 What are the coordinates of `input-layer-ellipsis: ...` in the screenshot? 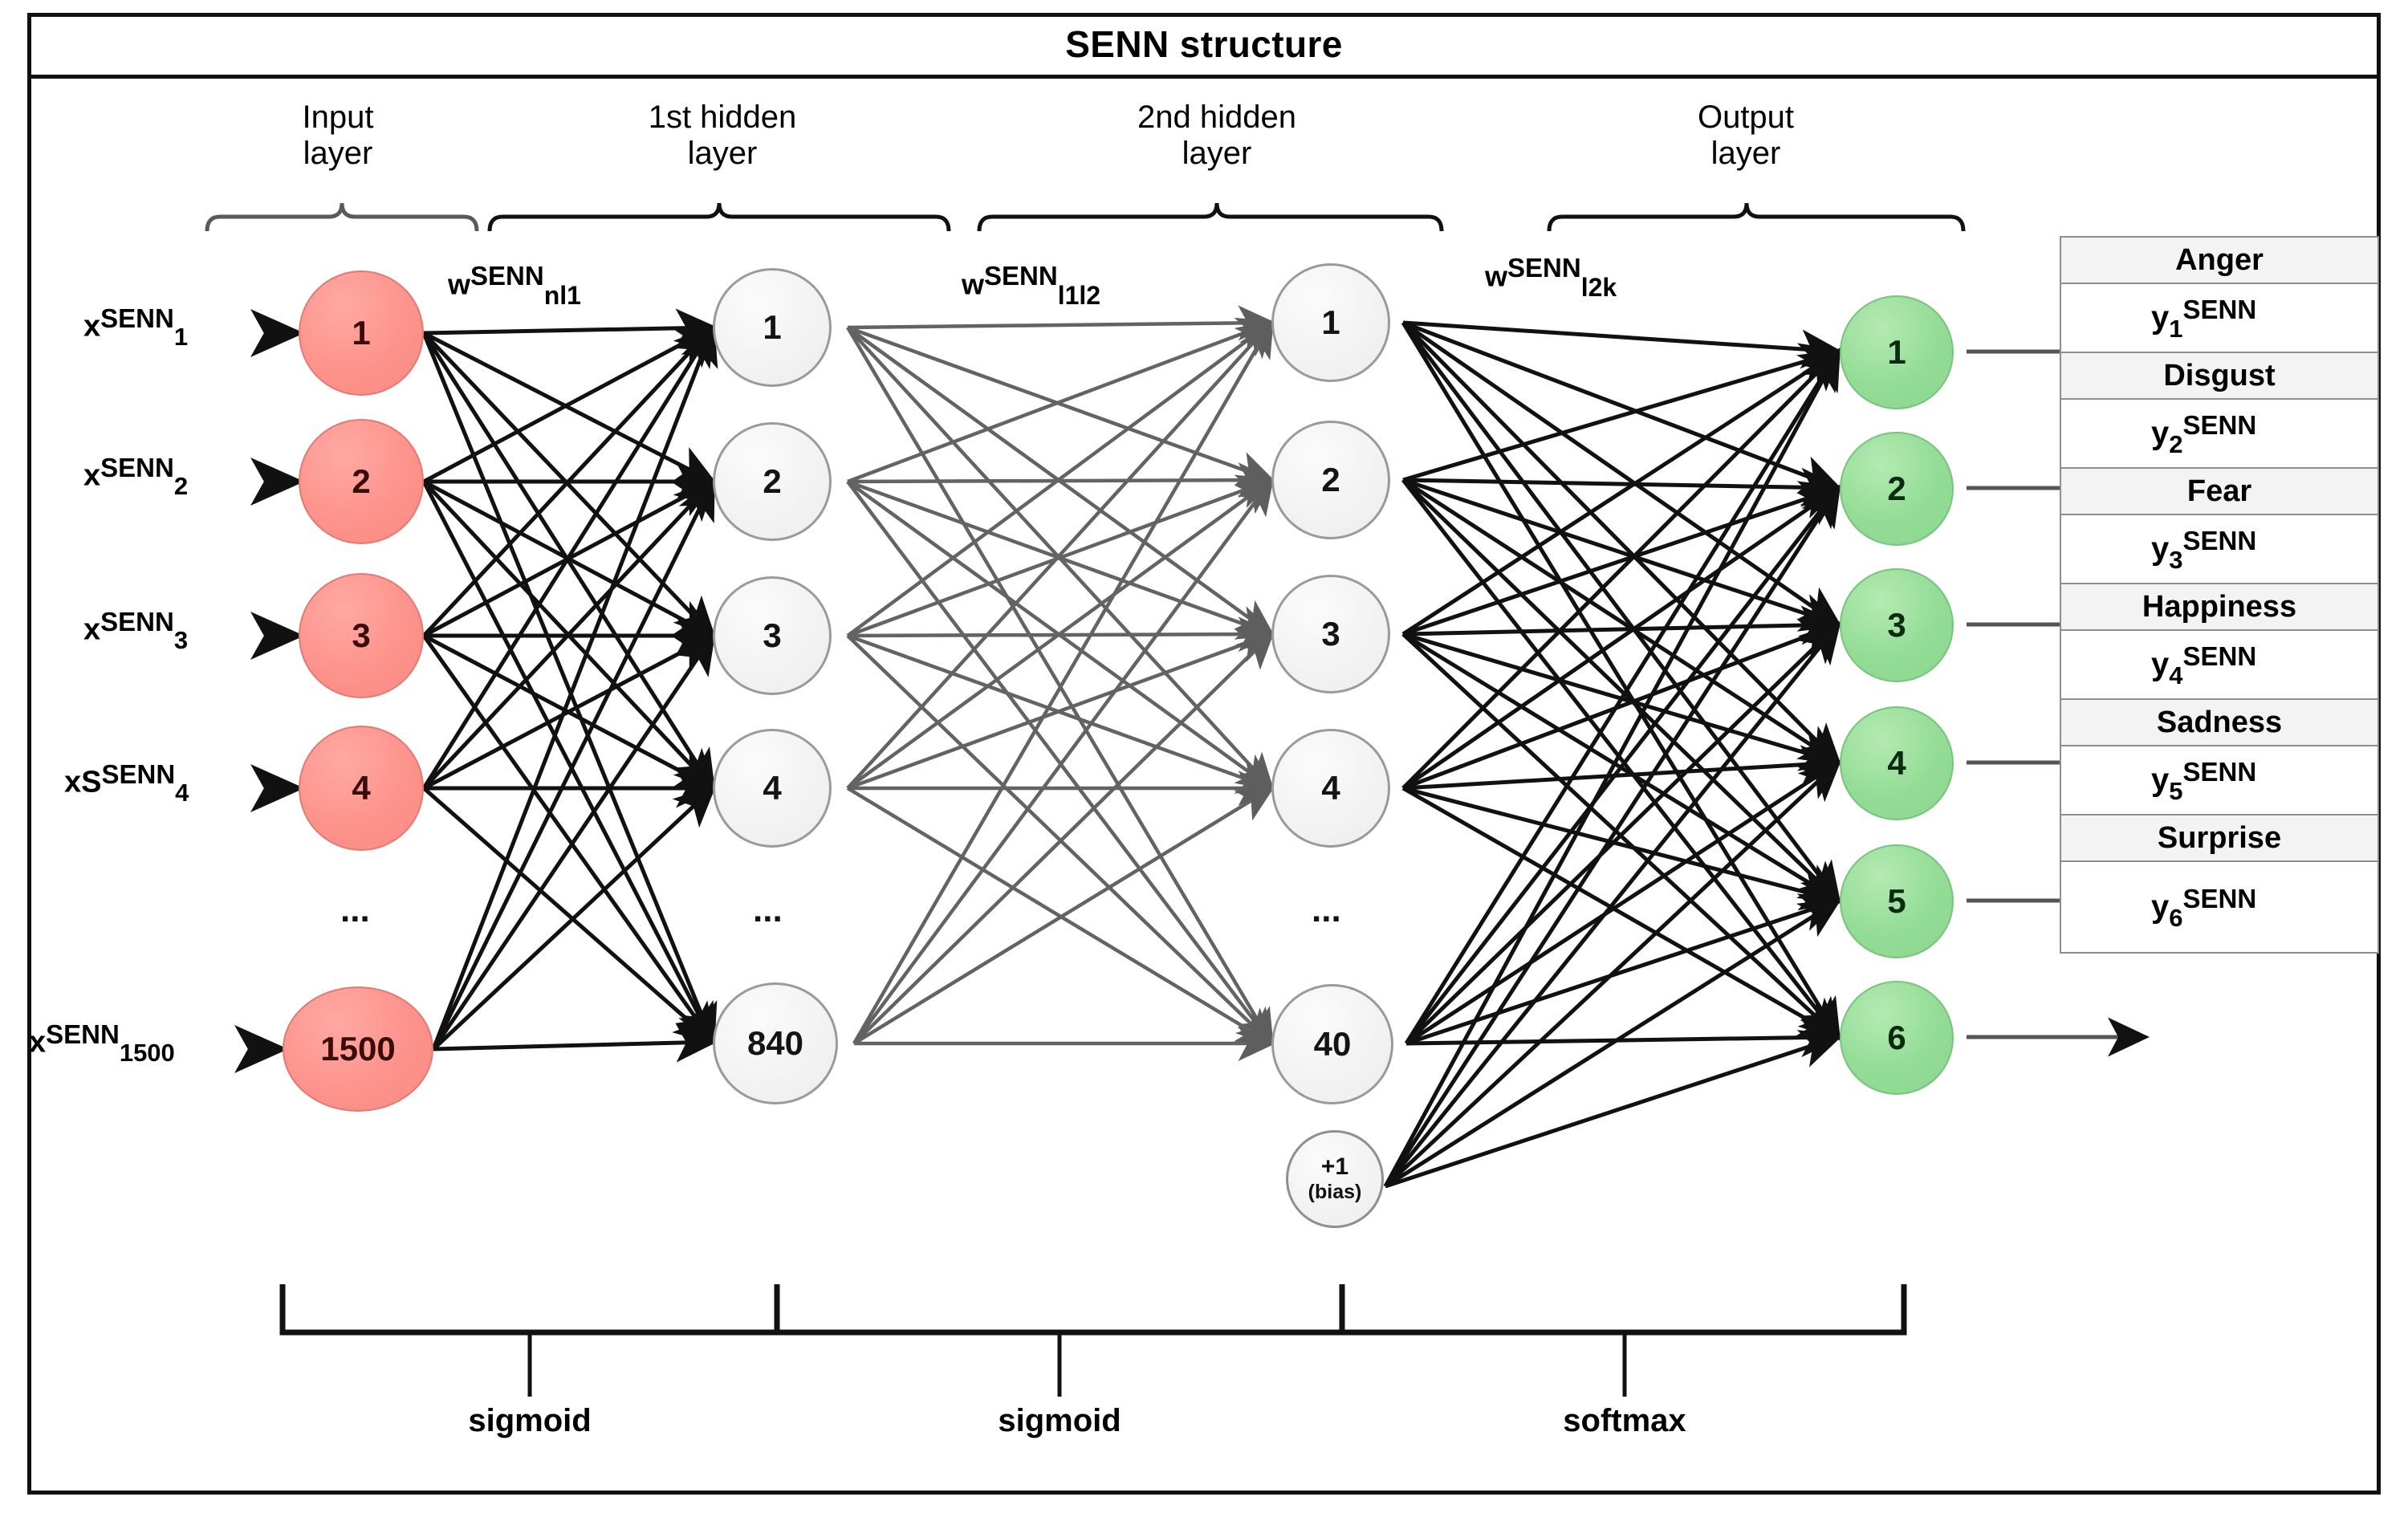 It's located at (355, 909).